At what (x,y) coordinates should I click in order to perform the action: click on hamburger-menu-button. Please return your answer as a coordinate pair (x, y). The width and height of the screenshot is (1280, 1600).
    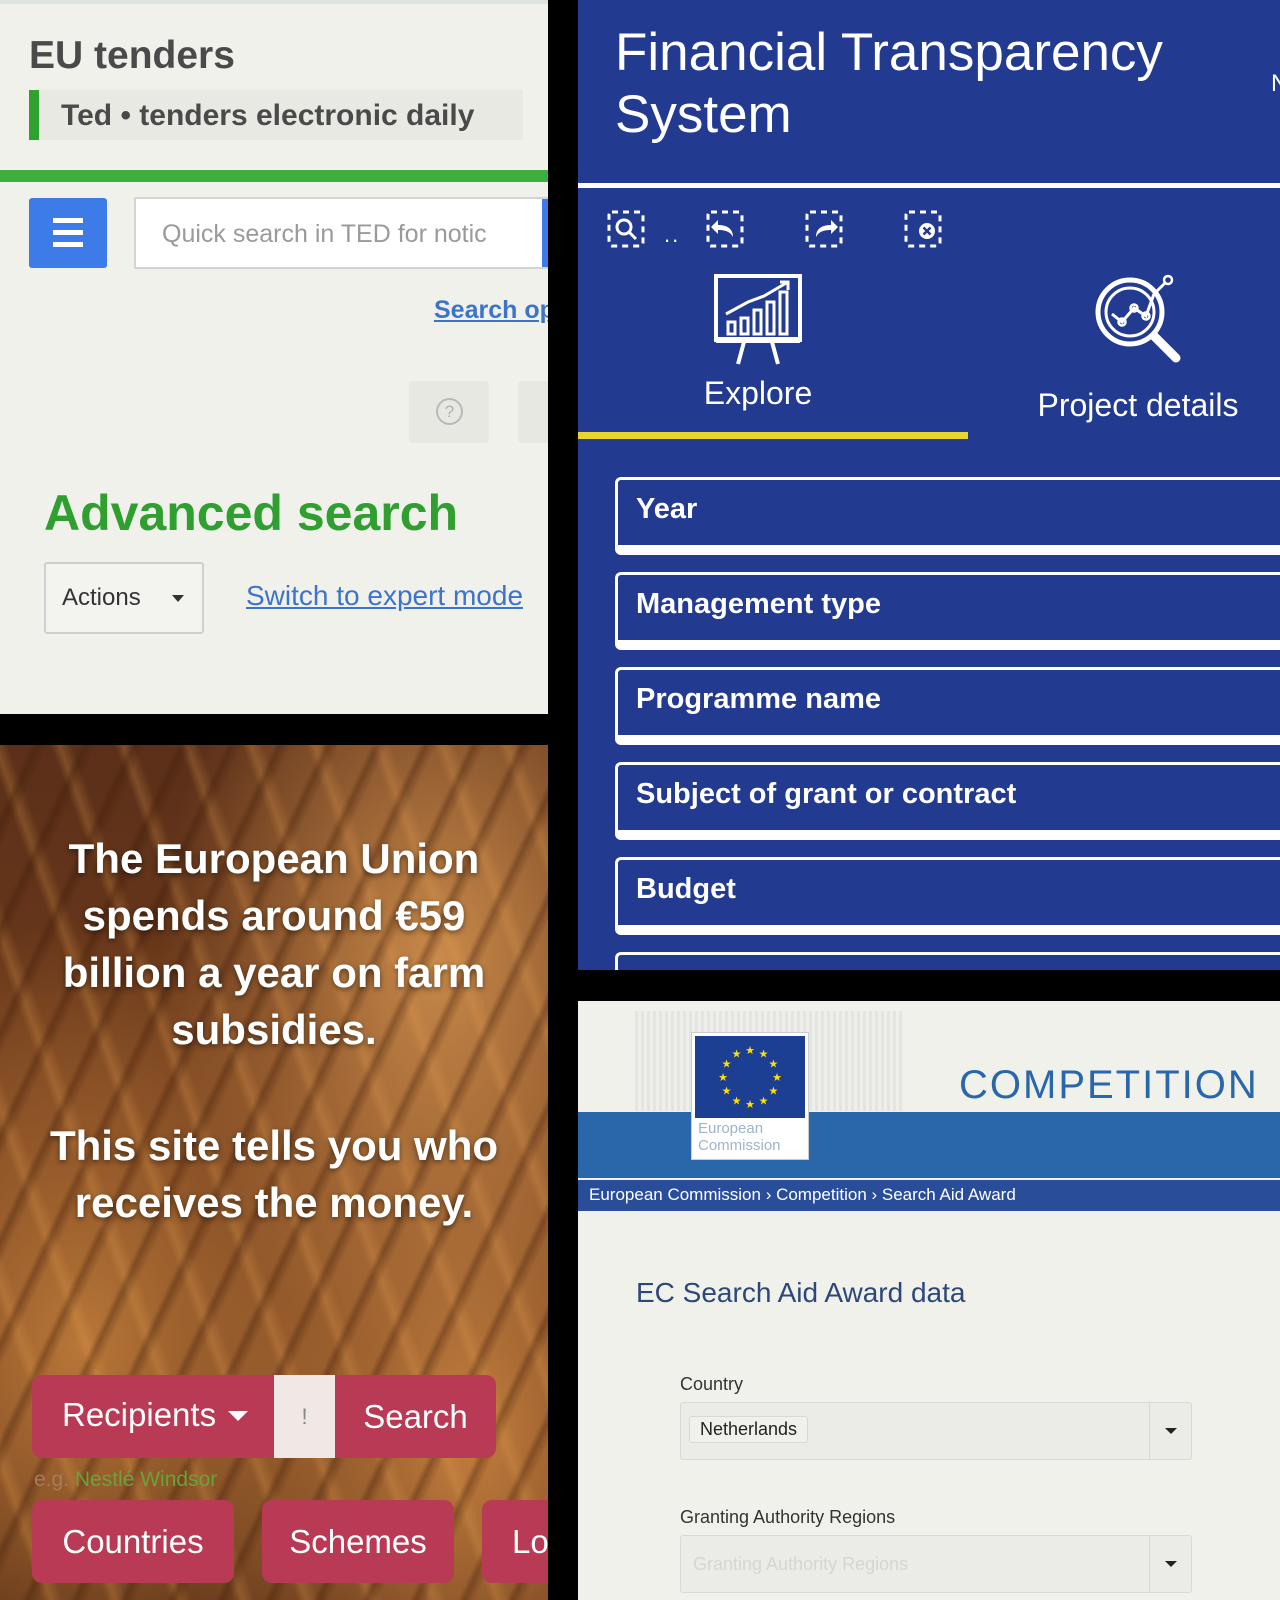
    Looking at the image, I should click on (68, 233).